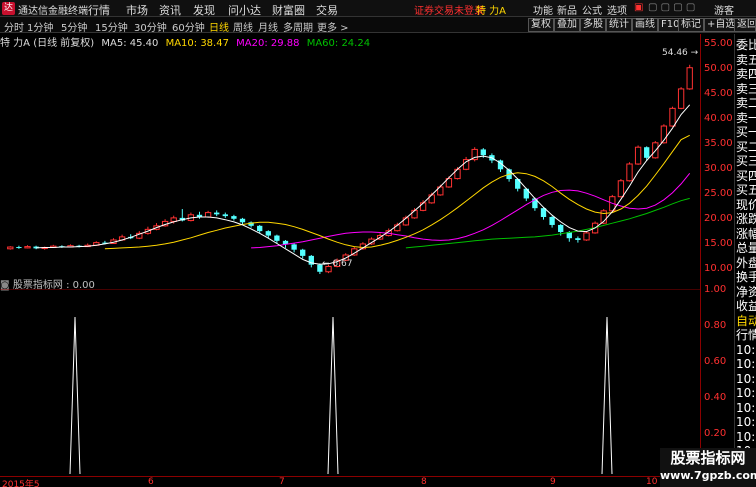 The height and width of the screenshot is (487, 756). What do you see at coordinates (746, 234) in the screenshot?
I see `side-panel-item: 涨幅` at bounding box center [746, 234].